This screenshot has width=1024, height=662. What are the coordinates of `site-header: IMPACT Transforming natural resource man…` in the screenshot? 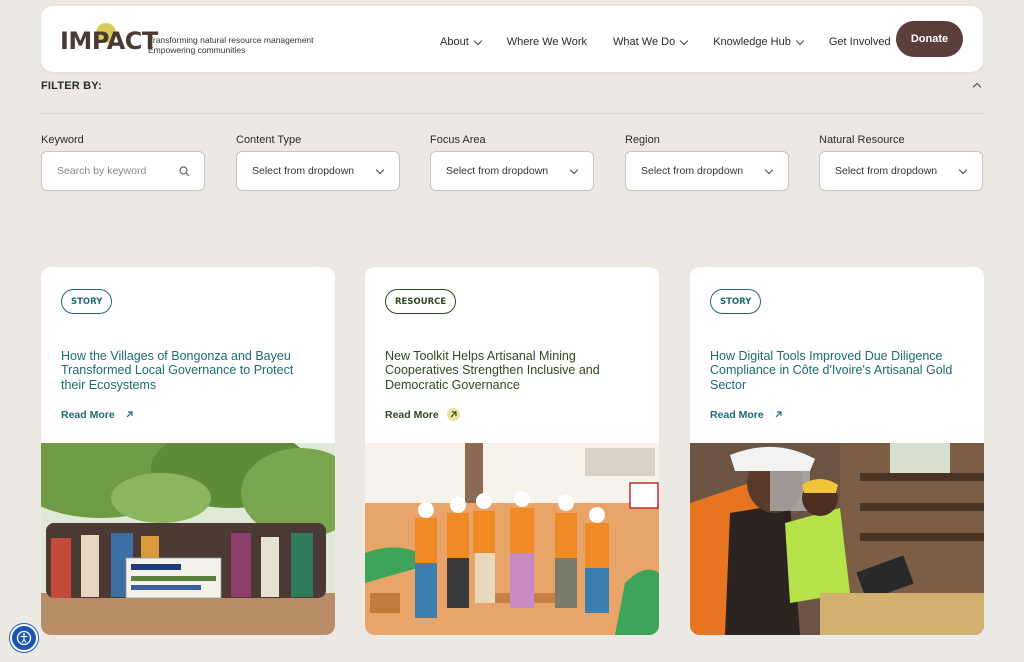 It's located at (512, 39).